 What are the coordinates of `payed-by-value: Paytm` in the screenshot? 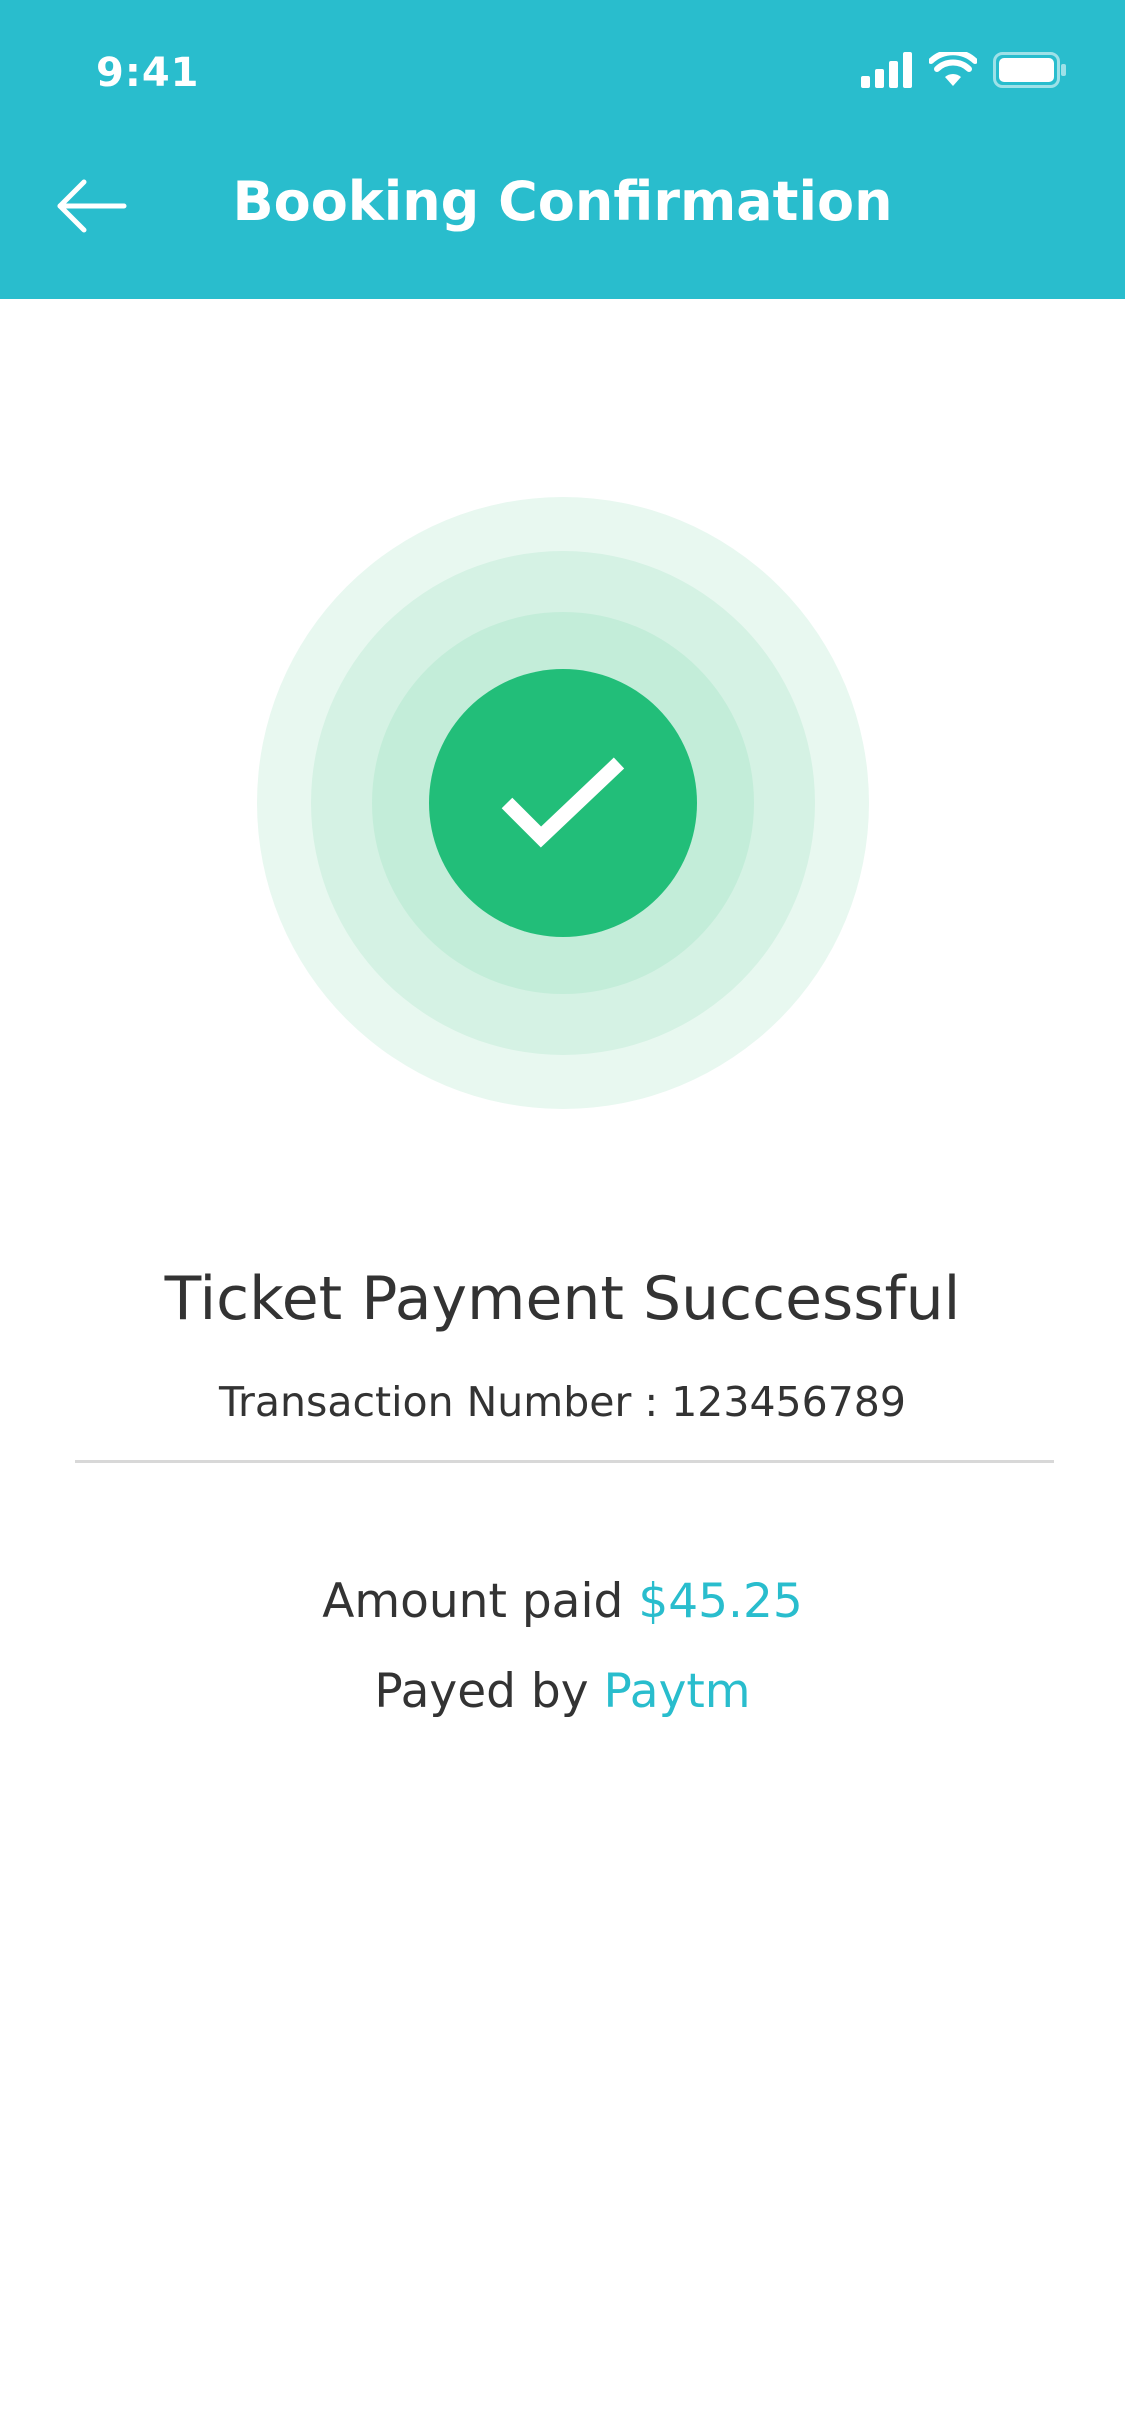 It's located at (677, 1691).